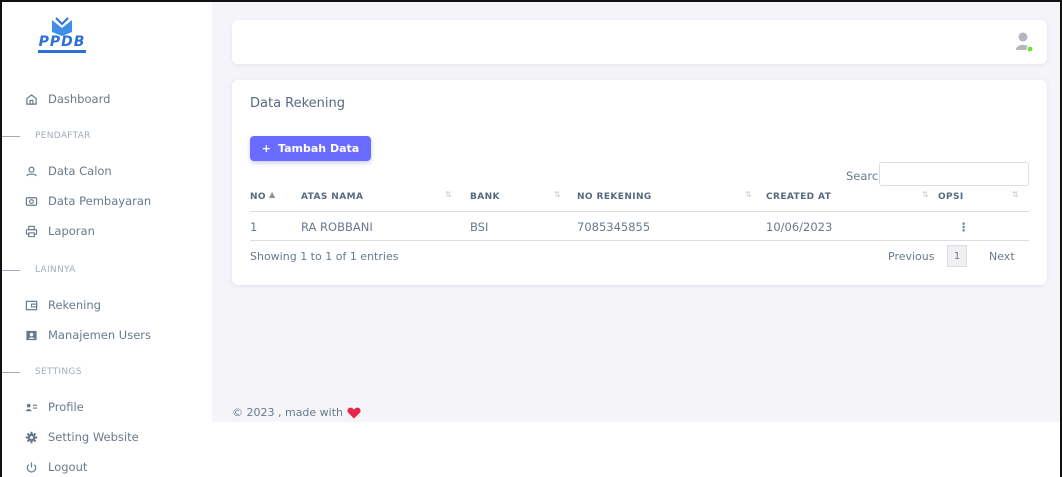  Describe the element at coordinates (614, 197) in the screenshot. I see `column-header-no-rekening: NO REKENING` at that location.